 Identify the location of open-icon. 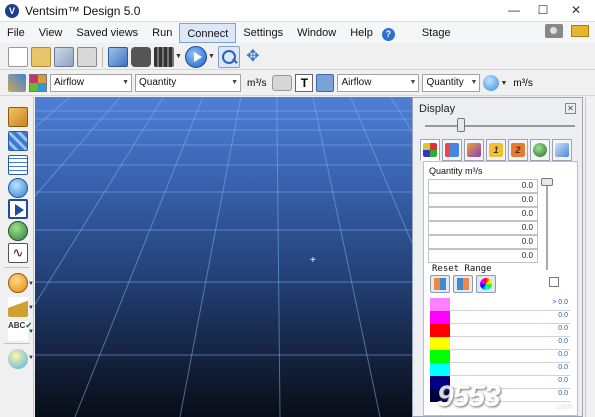
(41, 56).